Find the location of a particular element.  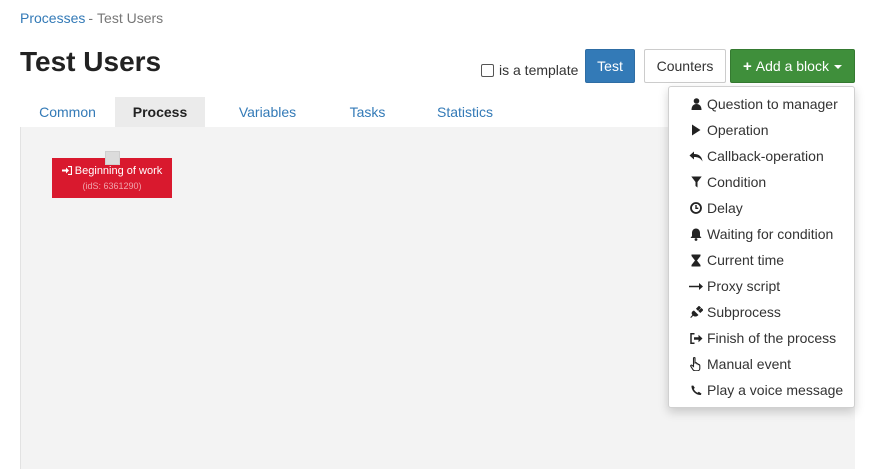

counters-button: Counters is located at coordinates (685, 66).